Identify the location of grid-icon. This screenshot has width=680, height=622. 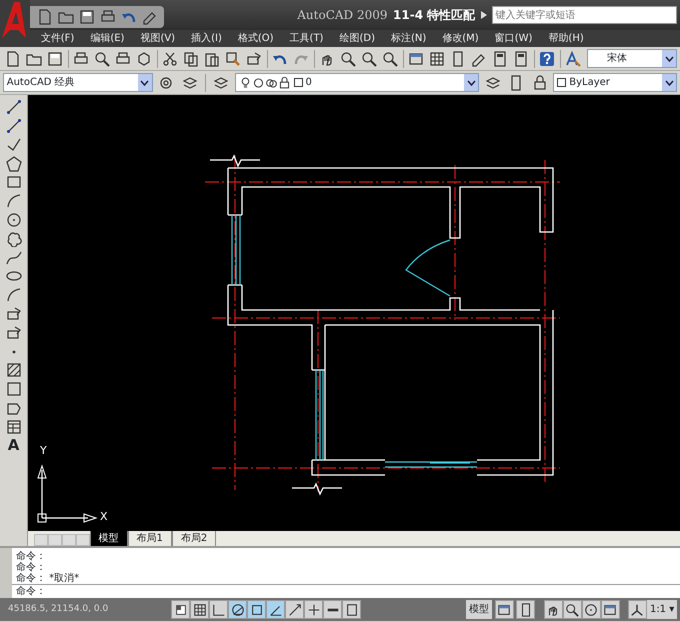
(199, 609).